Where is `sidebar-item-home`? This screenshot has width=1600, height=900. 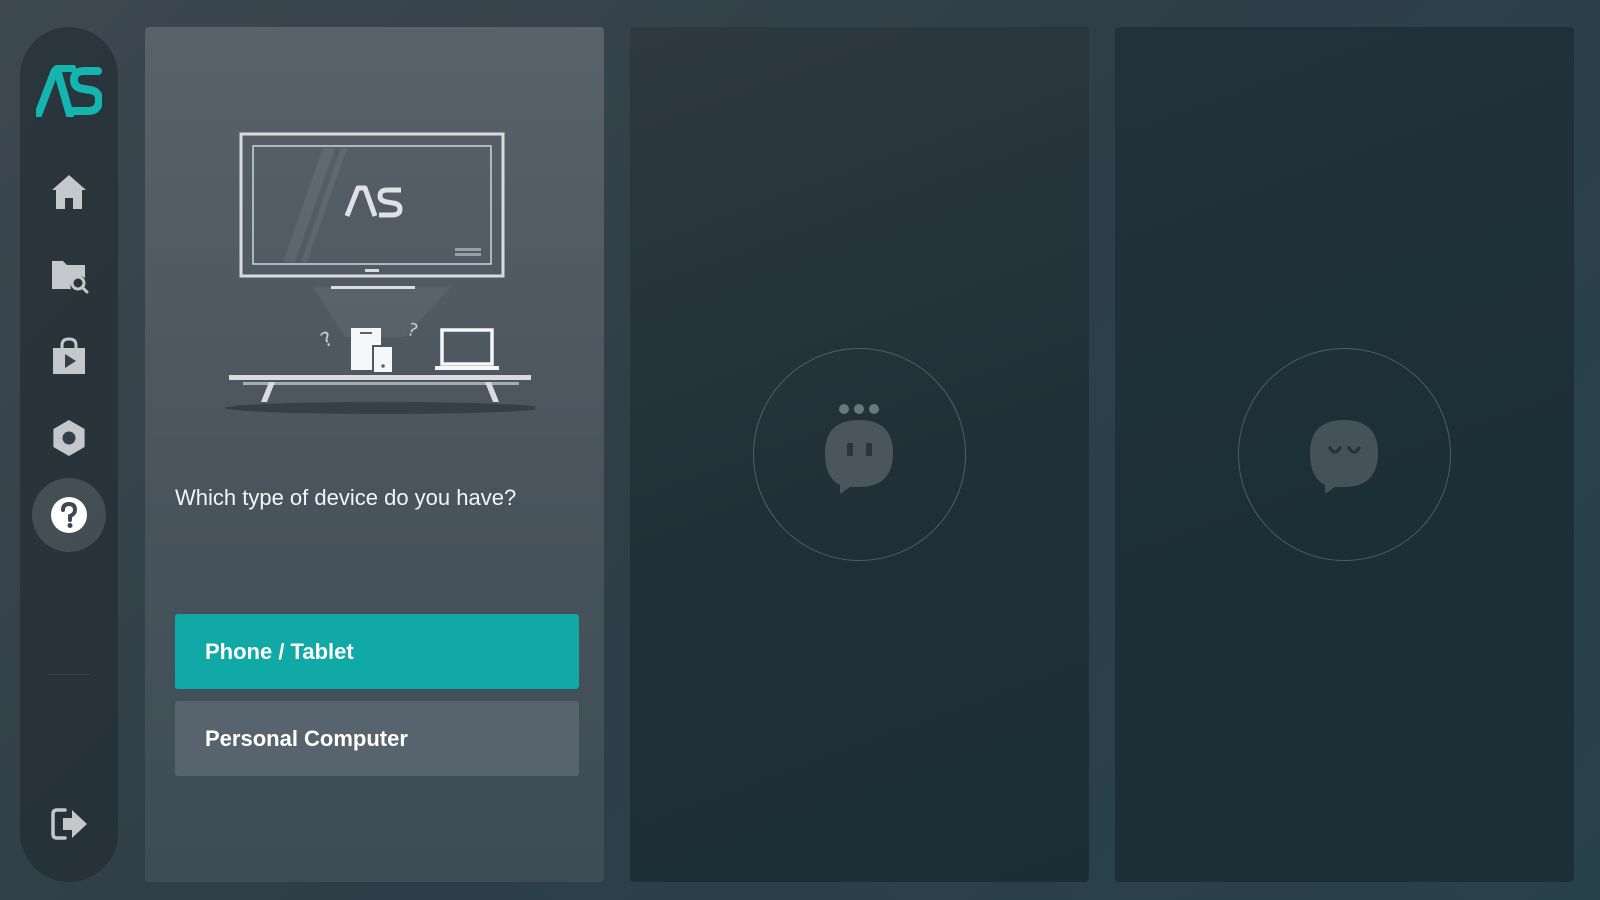 sidebar-item-home is located at coordinates (69, 192).